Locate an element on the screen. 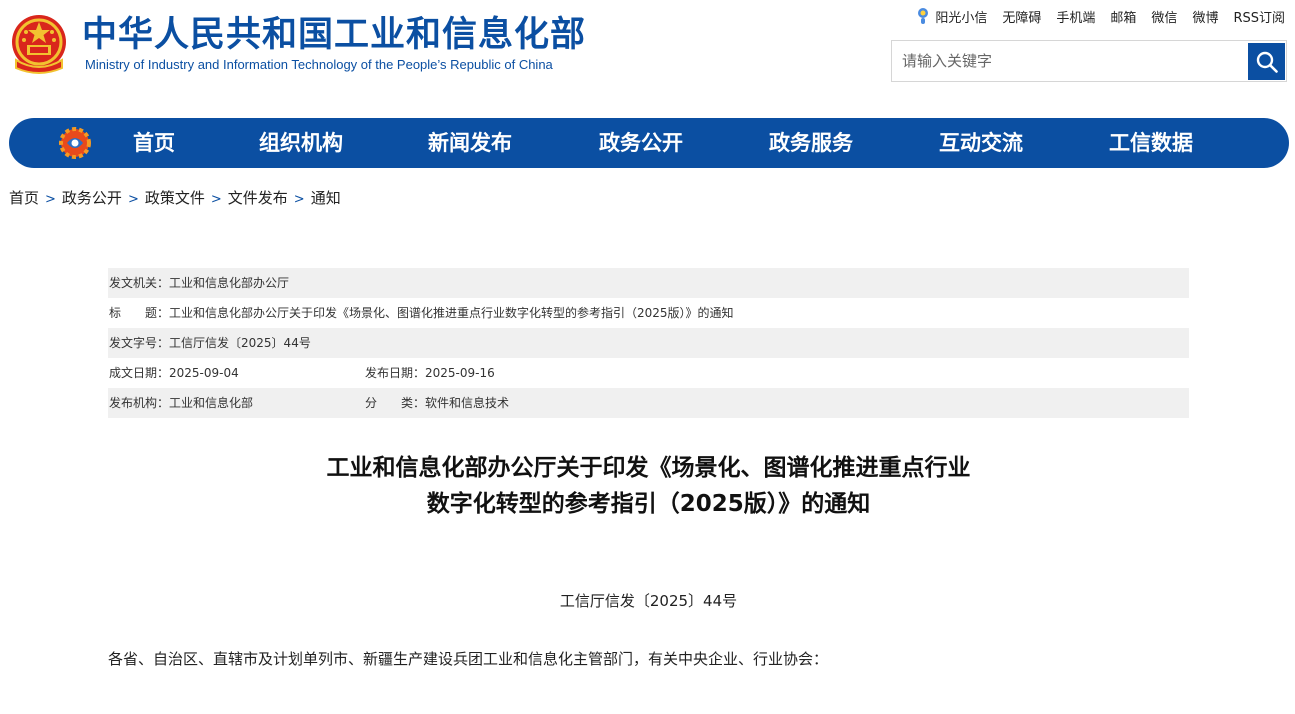 The image size is (1295, 714). main-nav: 首页 组织机构 新闻发布 政务公开 政务服务 互动交流 工信数据 is located at coordinates (649, 143).